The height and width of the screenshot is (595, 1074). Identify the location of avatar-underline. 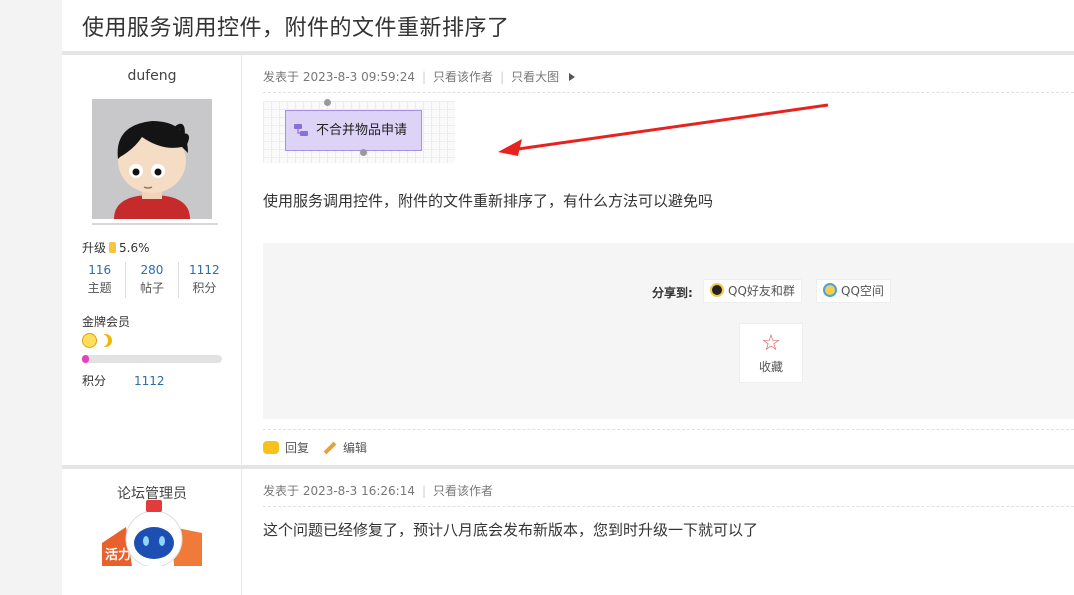
(155, 224).